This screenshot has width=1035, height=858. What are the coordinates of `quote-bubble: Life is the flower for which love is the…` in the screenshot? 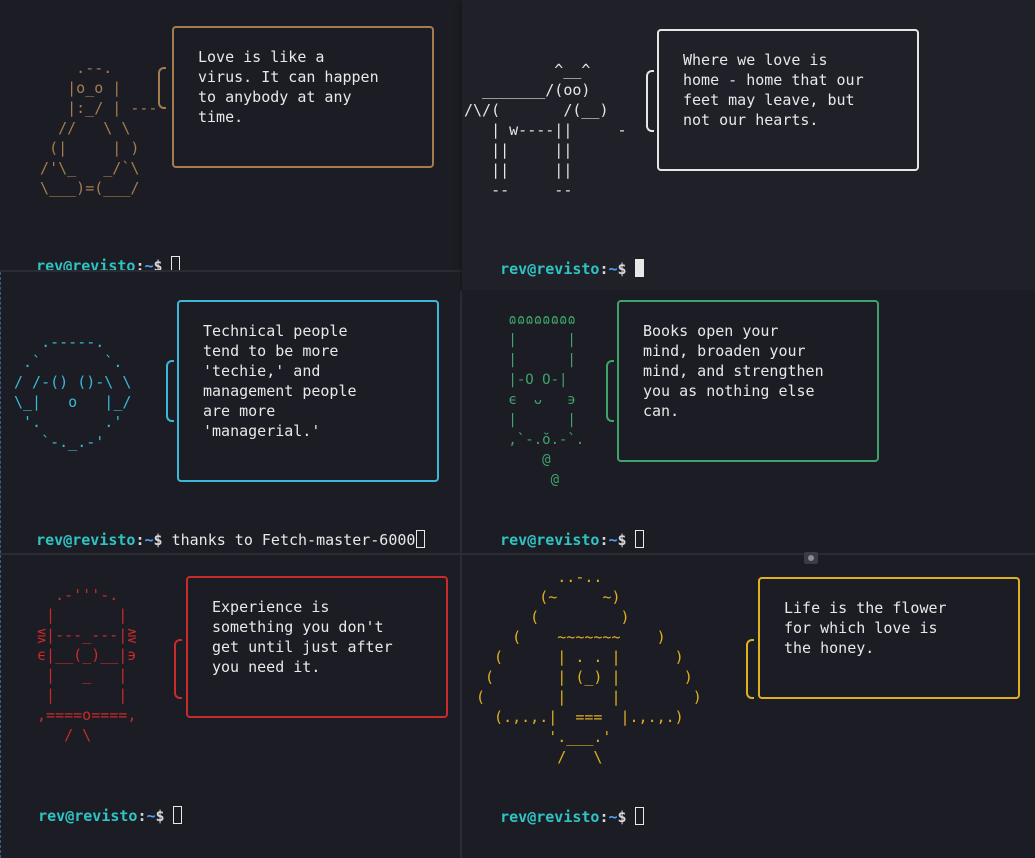 It's located at (889, 638).